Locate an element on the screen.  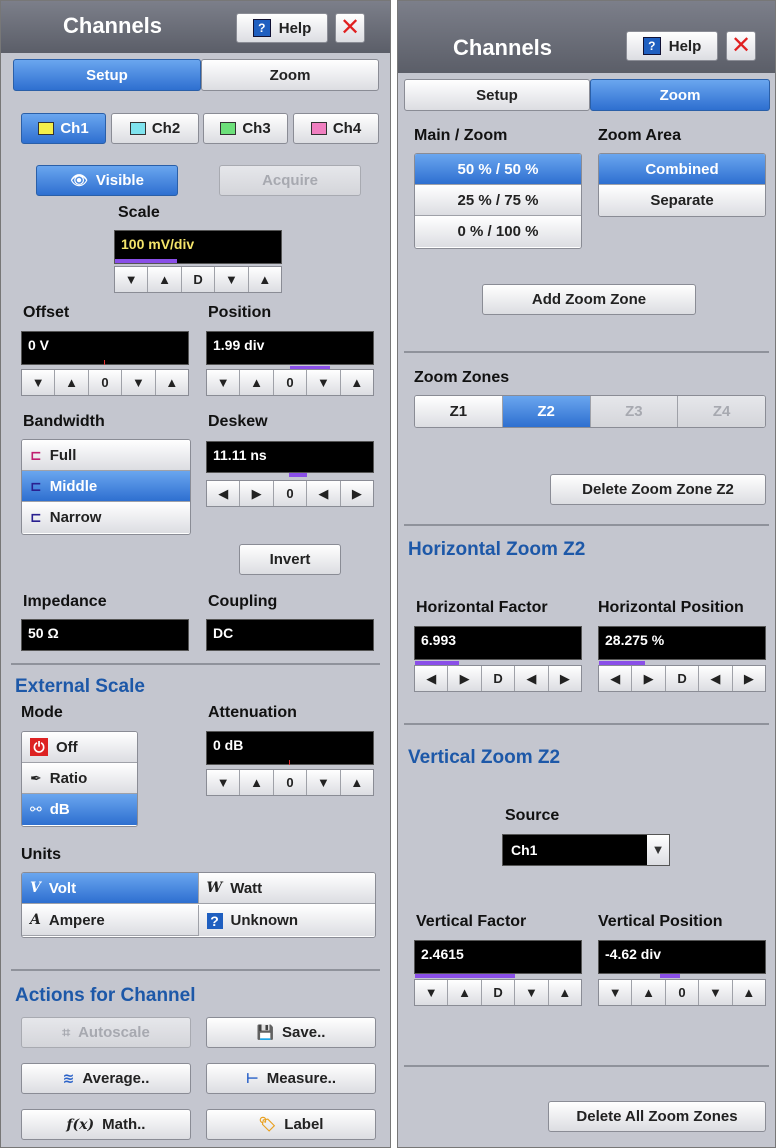
deskew-stepper: ◀ ▶ 0 ◀ ▶ is located at coordinates (290, 493).